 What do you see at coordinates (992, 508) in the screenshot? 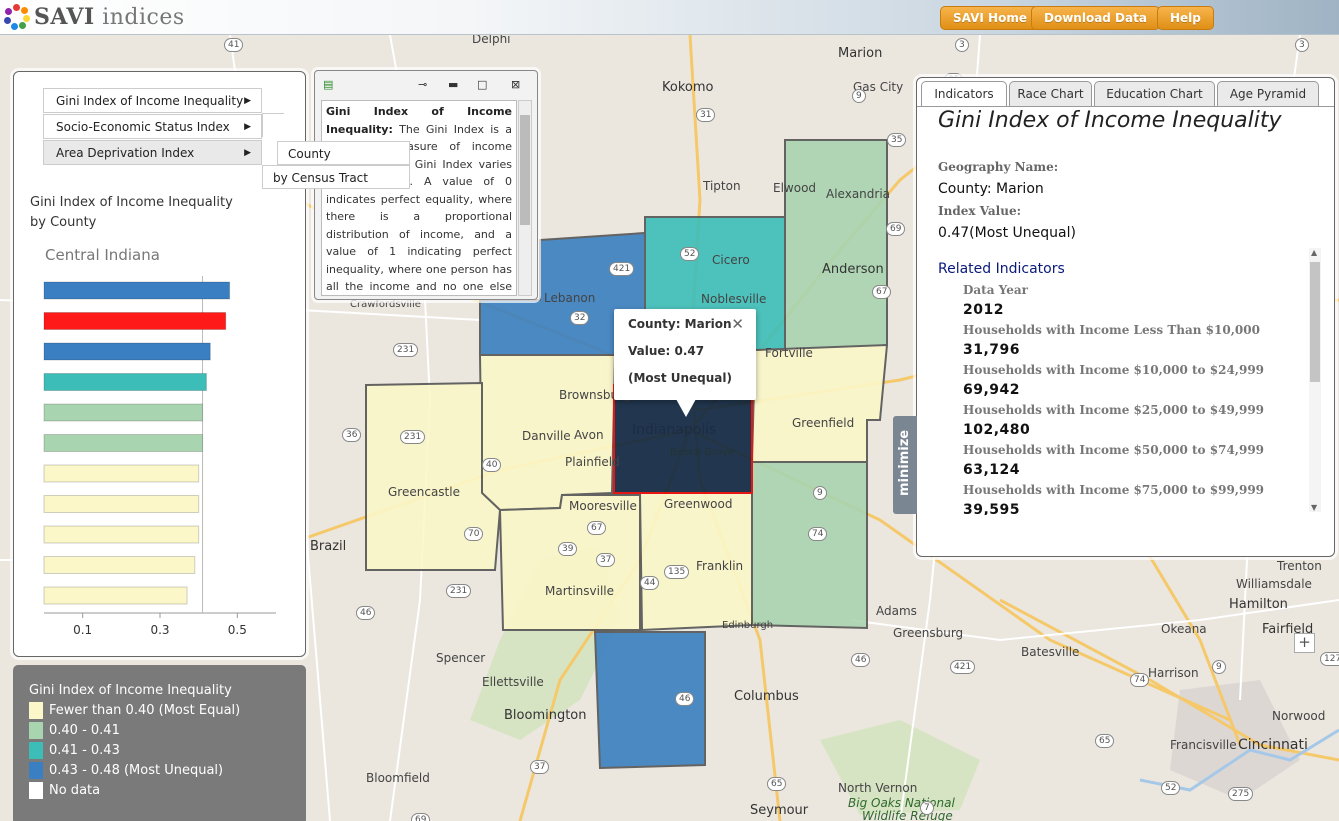
I see `related-value: 39,595` at bounding box center [992, 508].